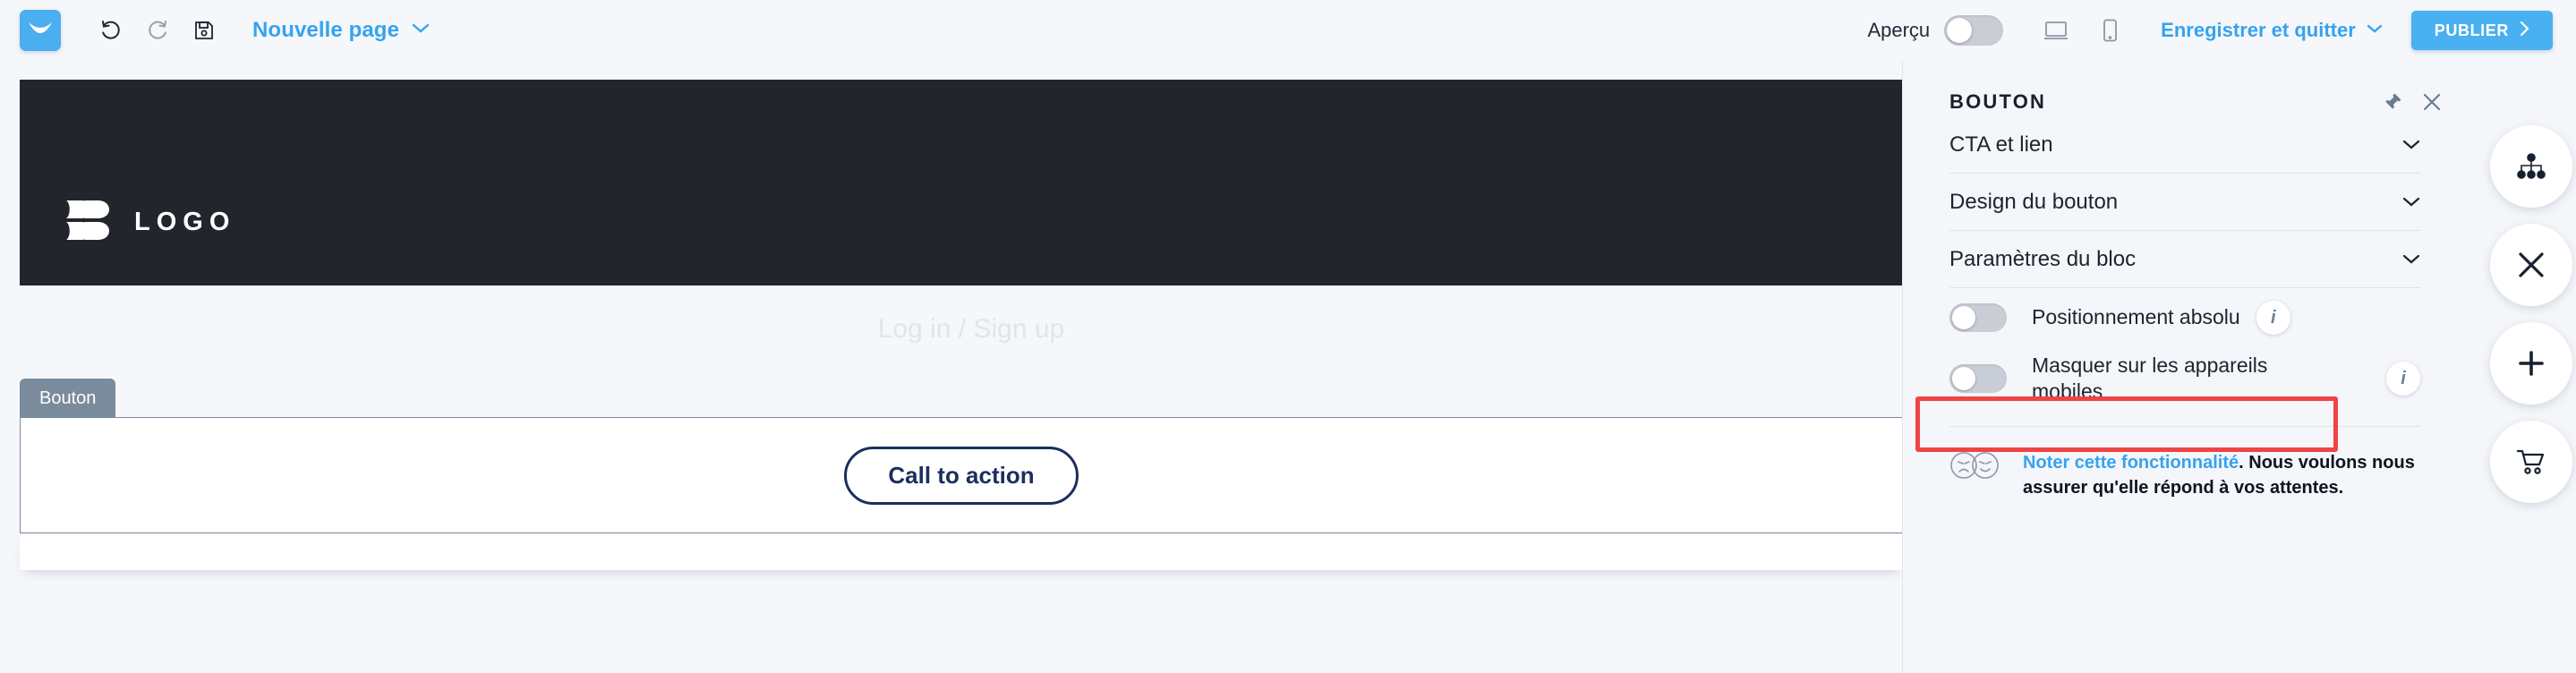  I want to click on setting-row-hide-on-mobile: Masquer sur les appareils mobiles i, so click(2184, 378).